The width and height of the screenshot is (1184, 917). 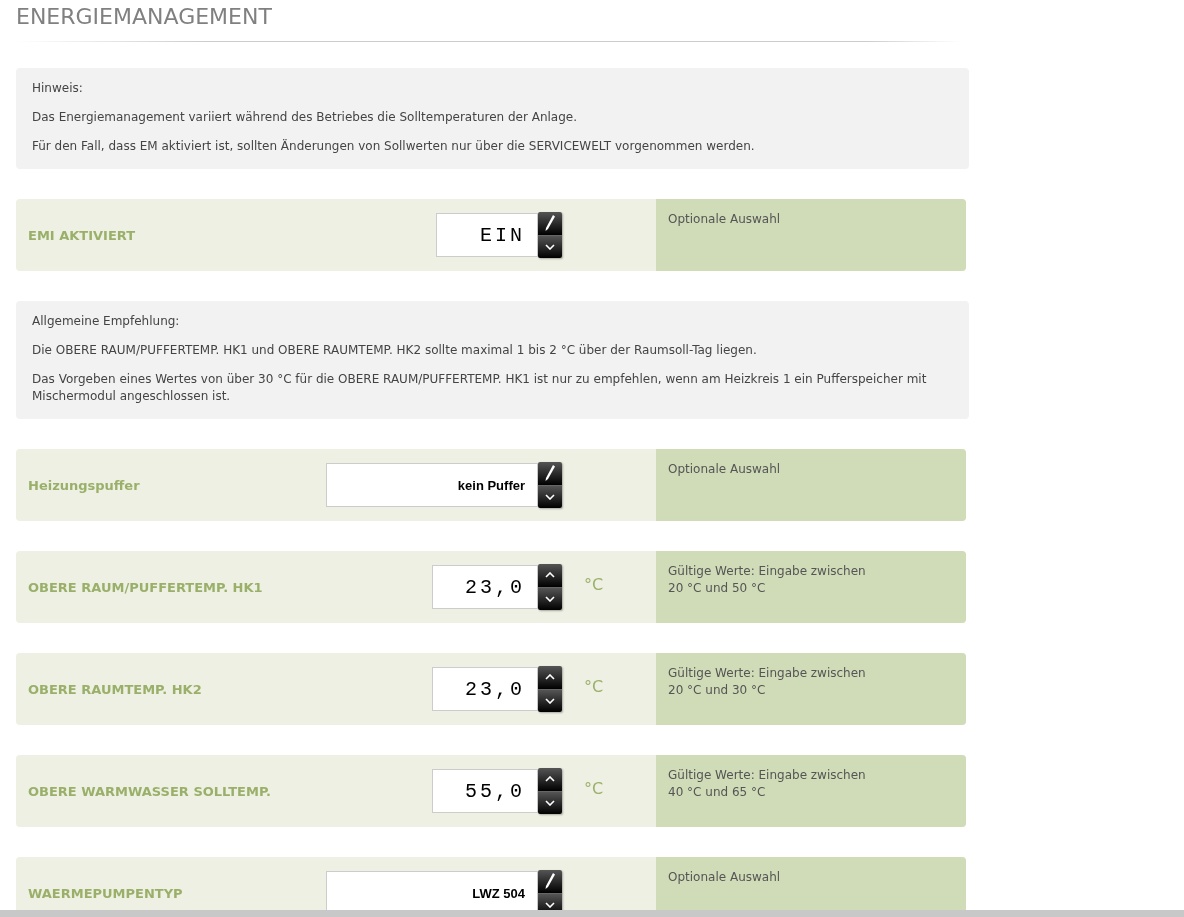 I want to click on number-field: 55,0, so click(x=485, y=791).